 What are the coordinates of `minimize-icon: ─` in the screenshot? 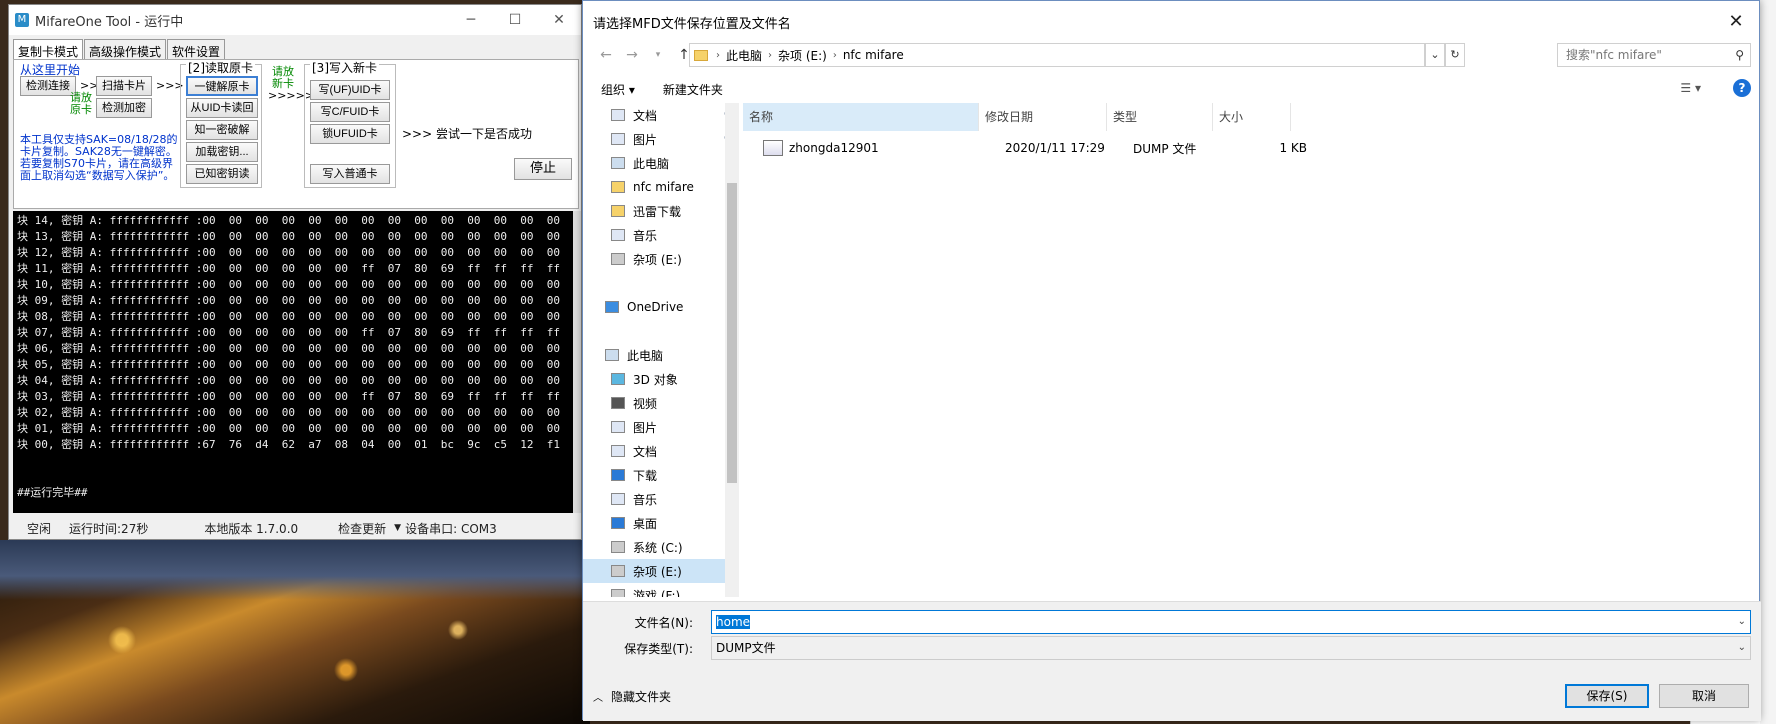 It's located at (471, 20).